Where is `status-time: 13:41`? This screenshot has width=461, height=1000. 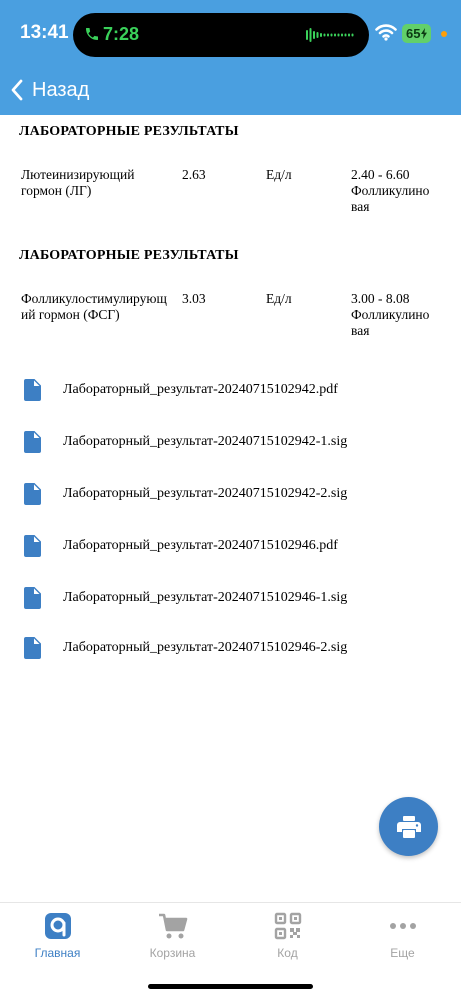 status-time: 13:41 is located at coordinates (44, 32).